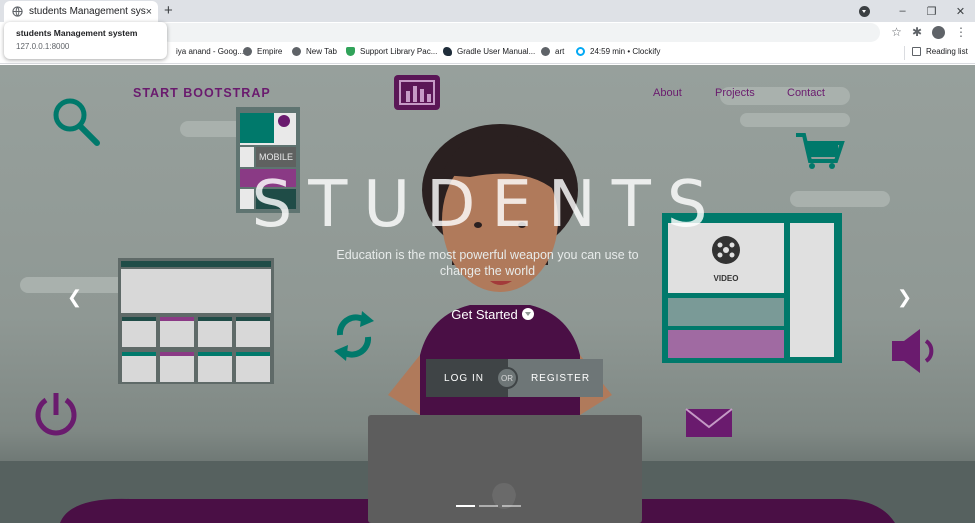  I want to click on register-button: REGISTER, so click(555, 378).